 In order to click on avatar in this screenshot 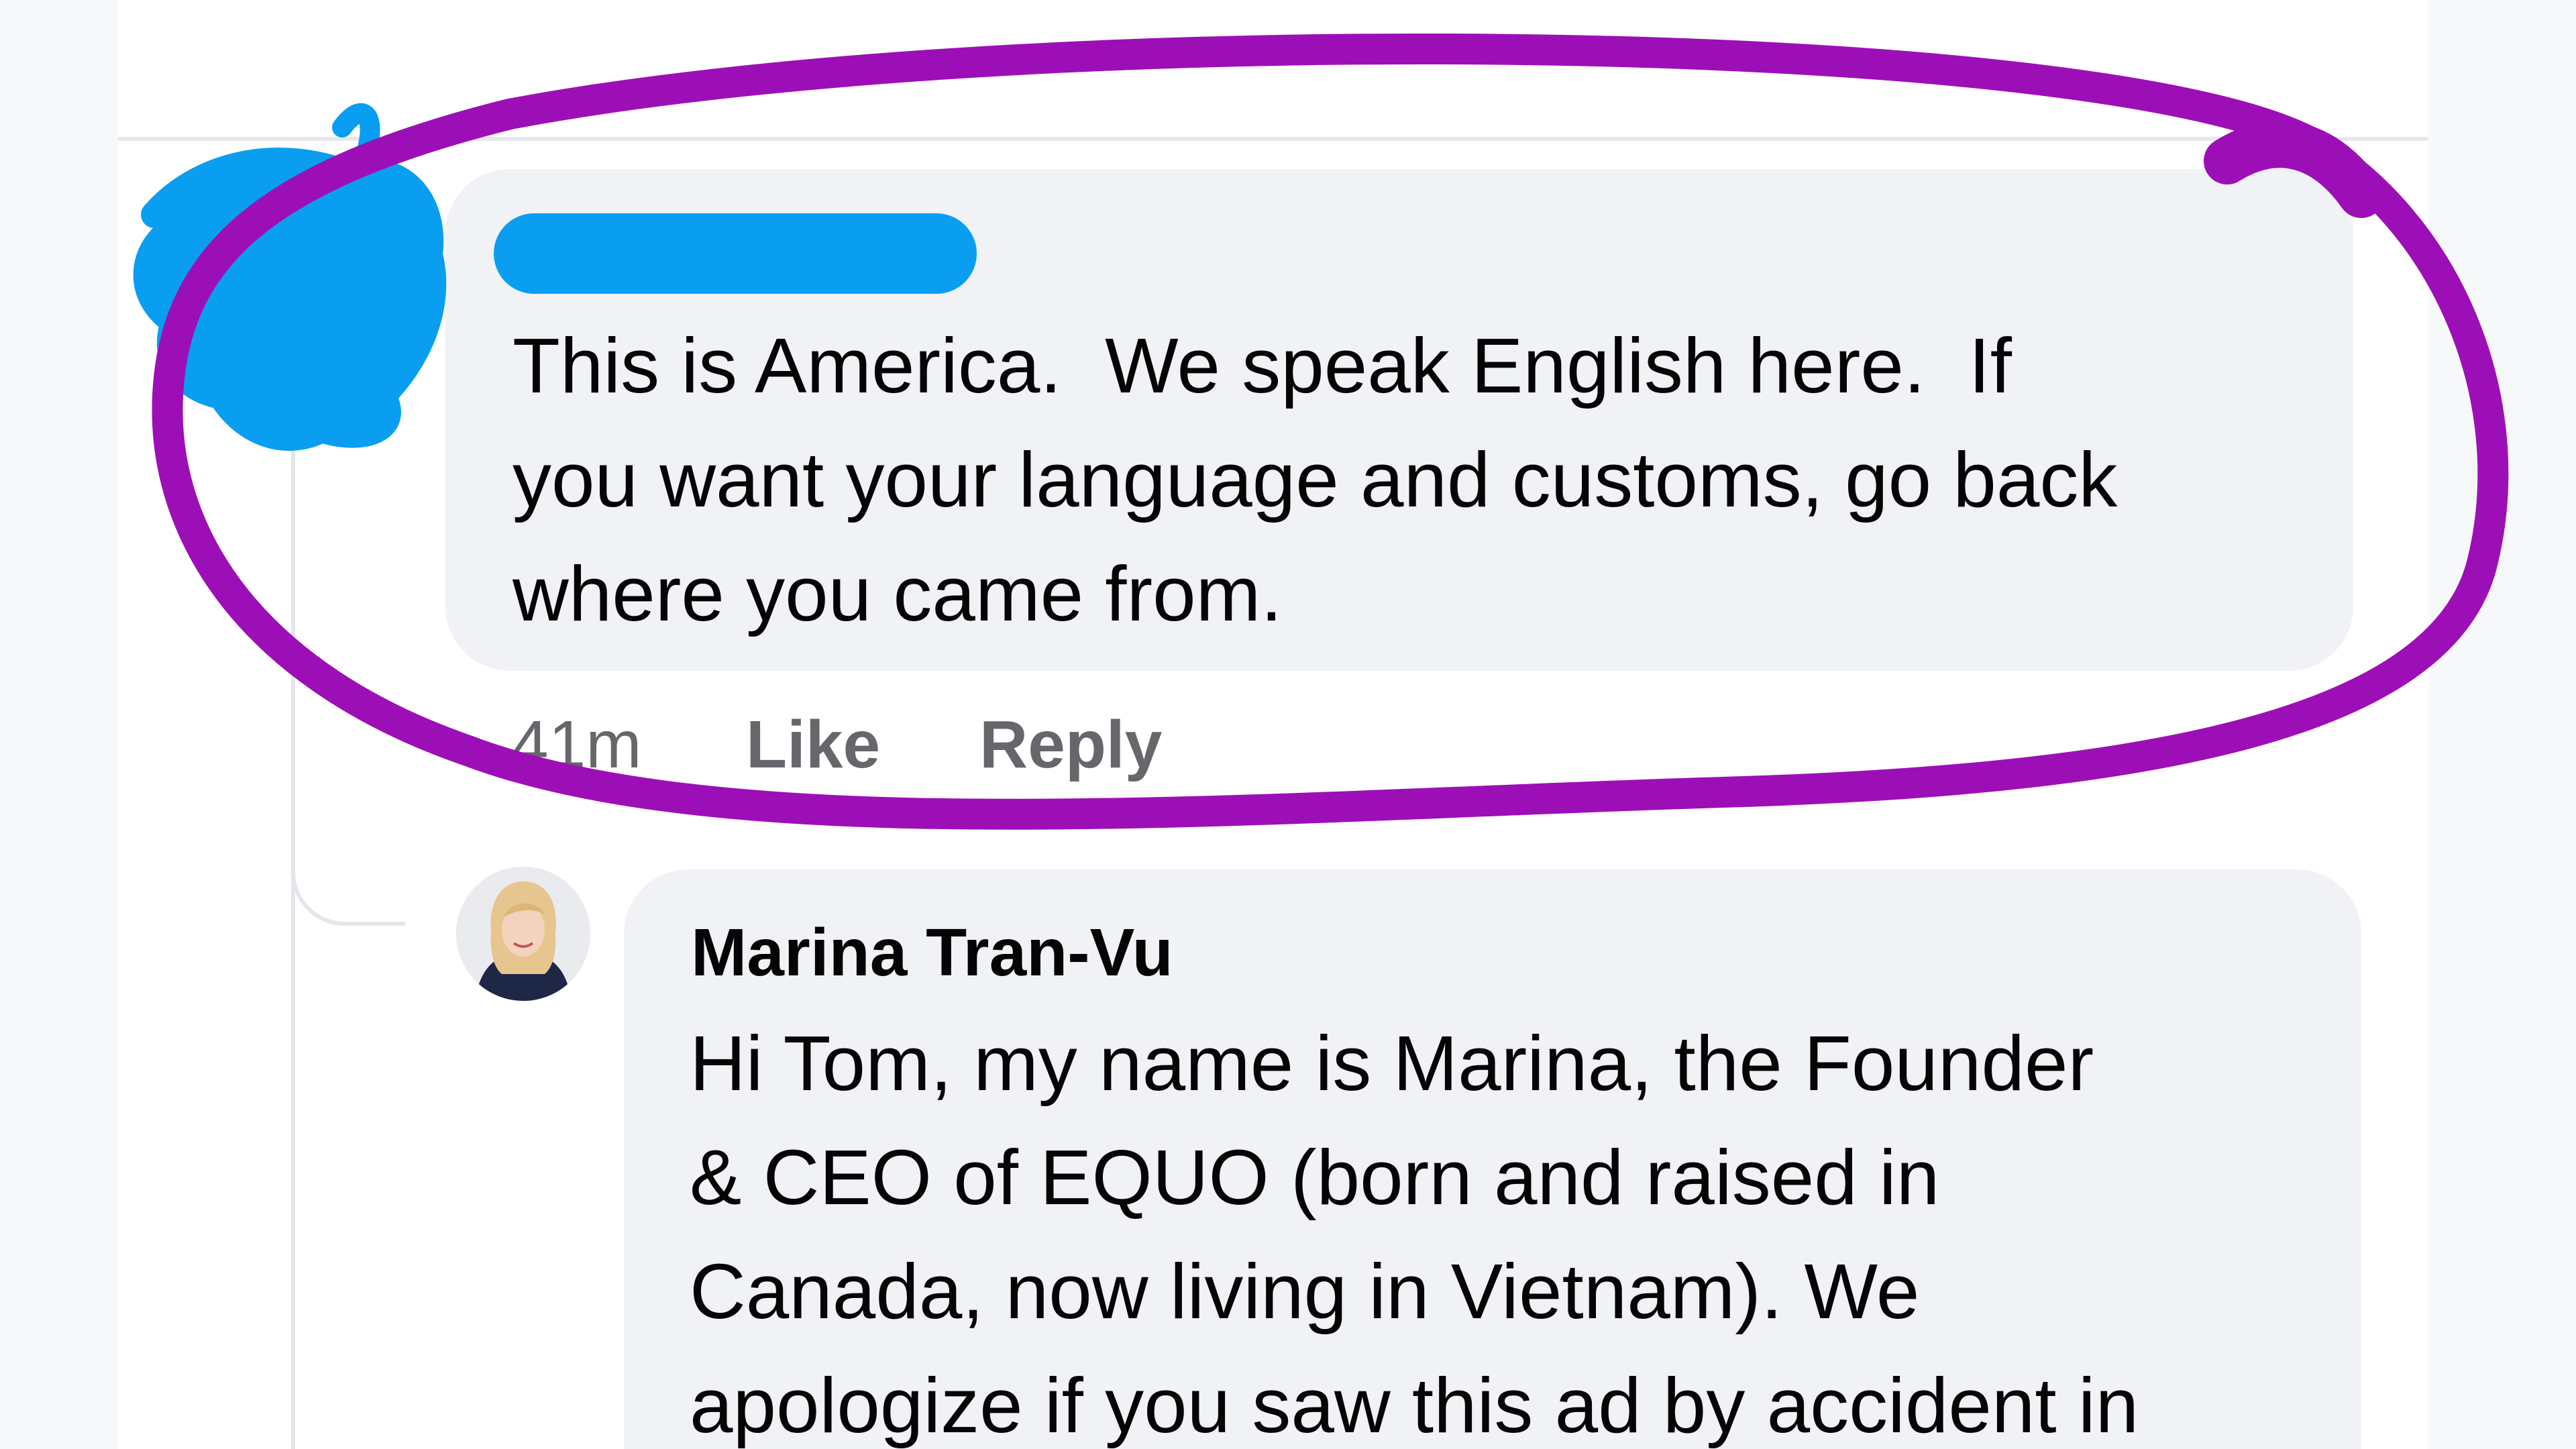, I will do `click(523, 934)`.